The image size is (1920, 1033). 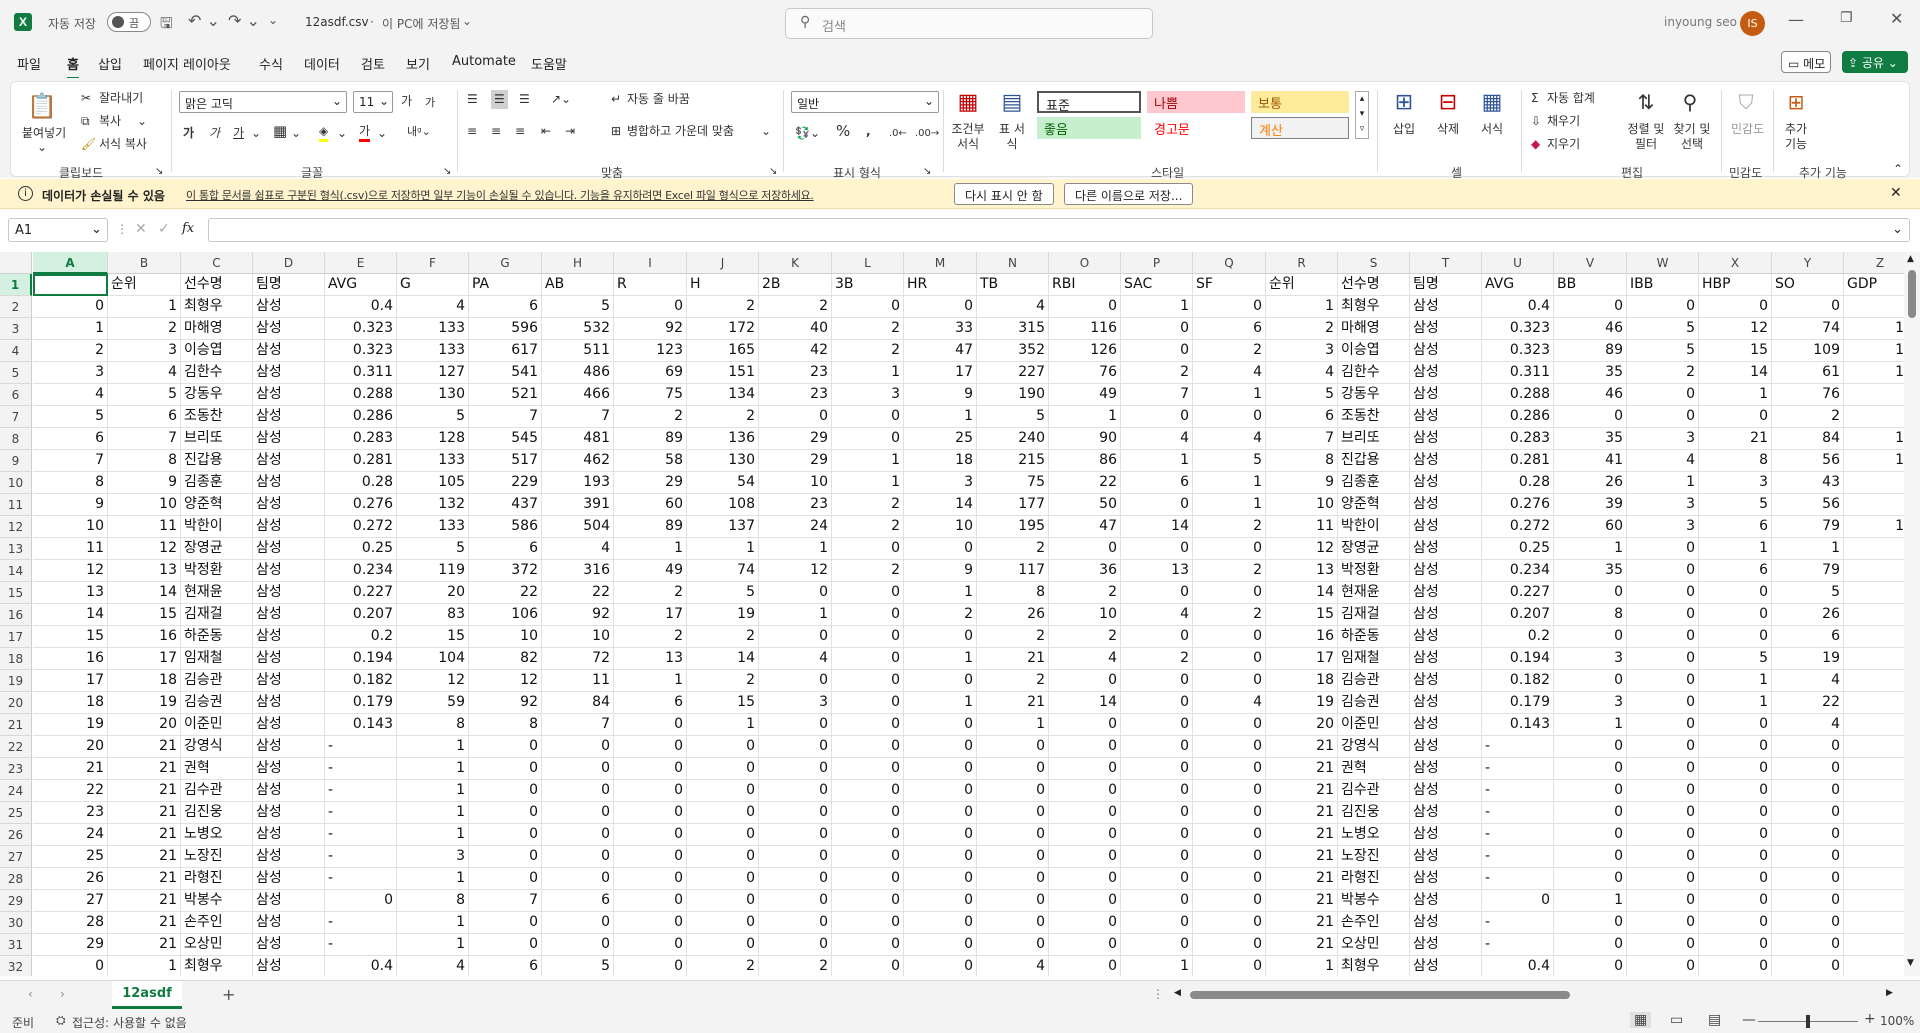 What do you see at coordinates (1535, 144) in the screenshot?
I see `clear-icon: ◆` at bounding box center [1535, 144].